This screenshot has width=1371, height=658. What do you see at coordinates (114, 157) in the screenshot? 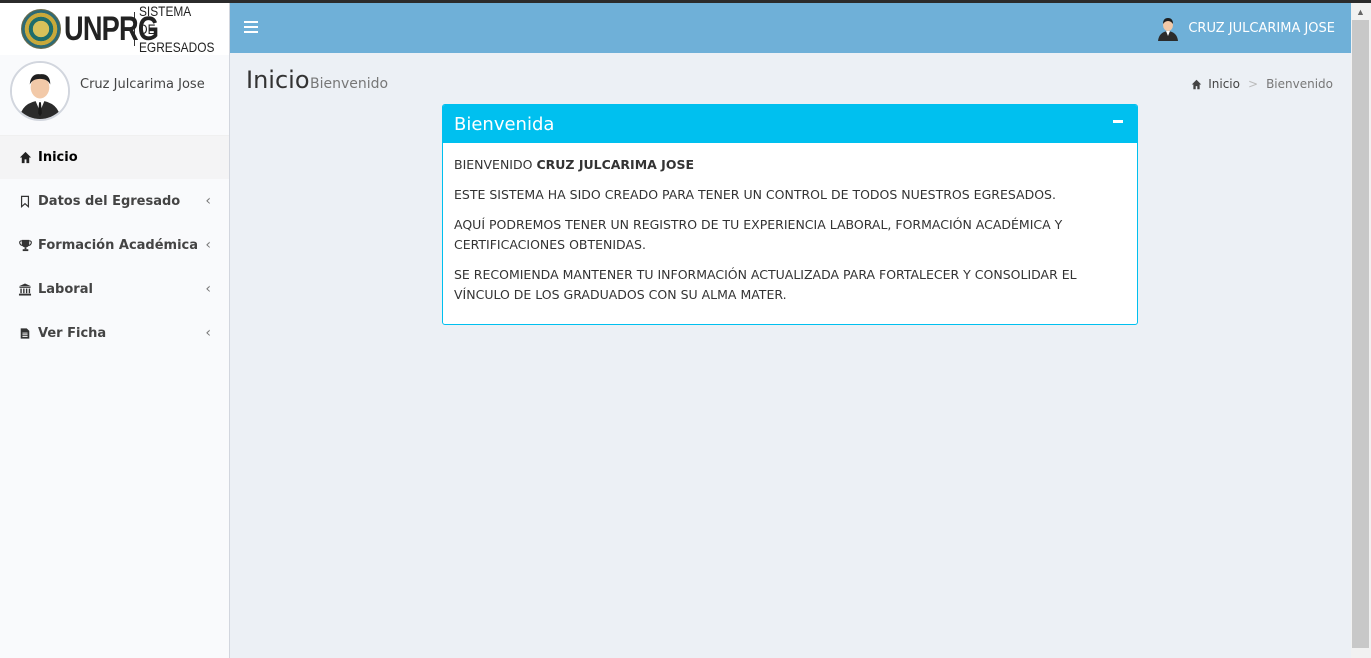
I see `sidebar-item-inicio: Inicio` at bounding box center [114, 157].